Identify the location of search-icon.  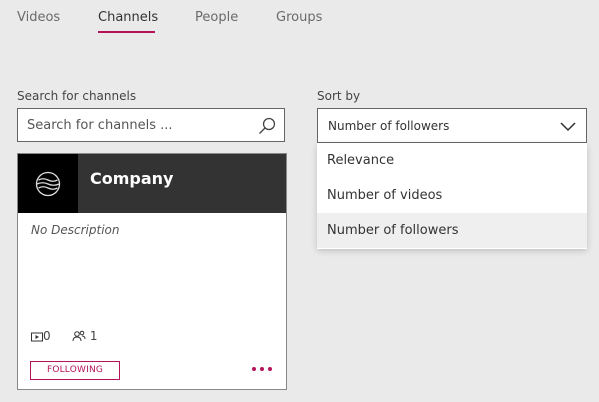
(267, 126).